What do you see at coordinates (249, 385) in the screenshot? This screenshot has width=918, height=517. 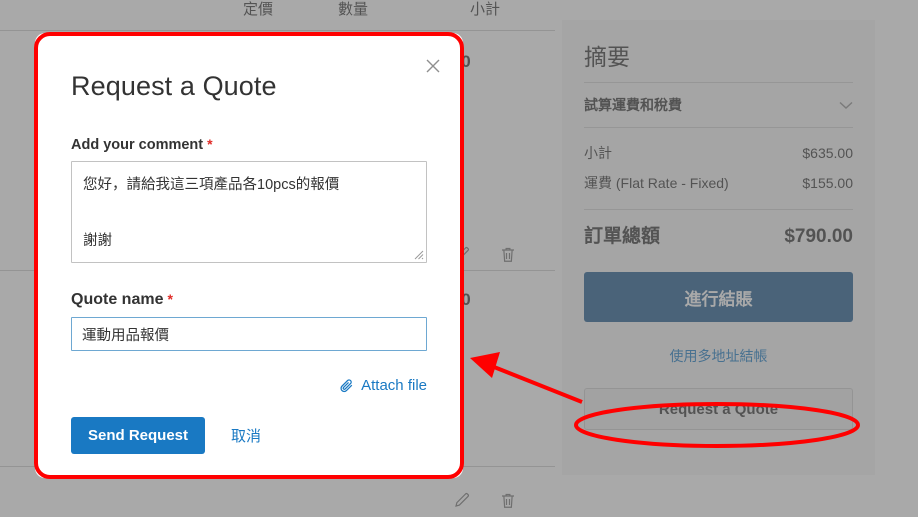 I see `attach-file-row: Attach file` at bounding box center [249, 385].